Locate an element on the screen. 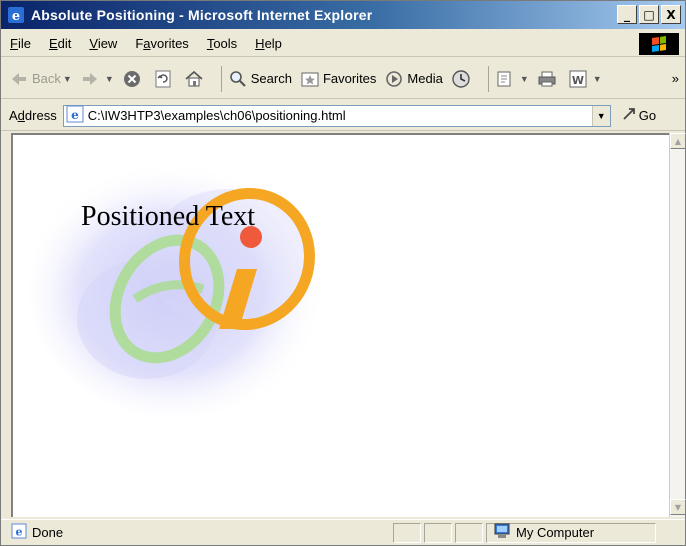  menu-favorites: Favorites is located at coordinates (161, 43).